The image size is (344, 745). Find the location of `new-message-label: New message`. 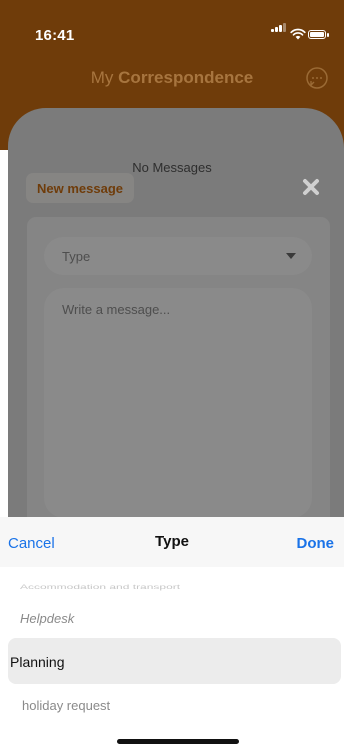

new-message-label: New message is located at coordinates (80, 188).